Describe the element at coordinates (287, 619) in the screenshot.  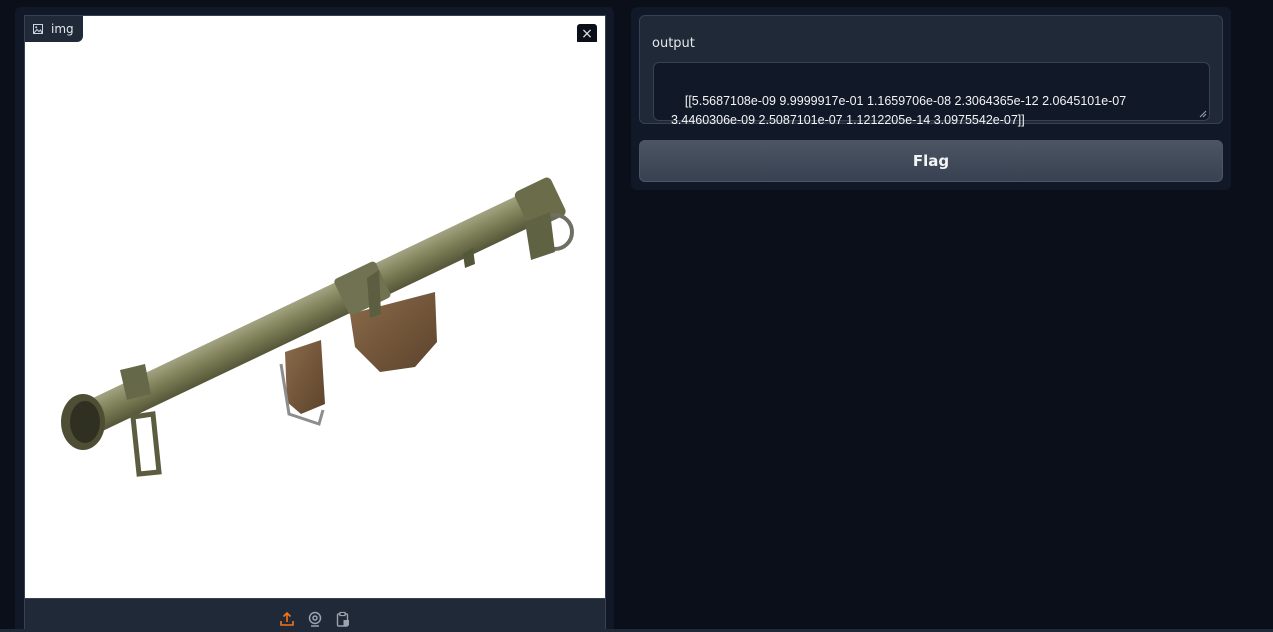
I see `upload-icon` at that location.